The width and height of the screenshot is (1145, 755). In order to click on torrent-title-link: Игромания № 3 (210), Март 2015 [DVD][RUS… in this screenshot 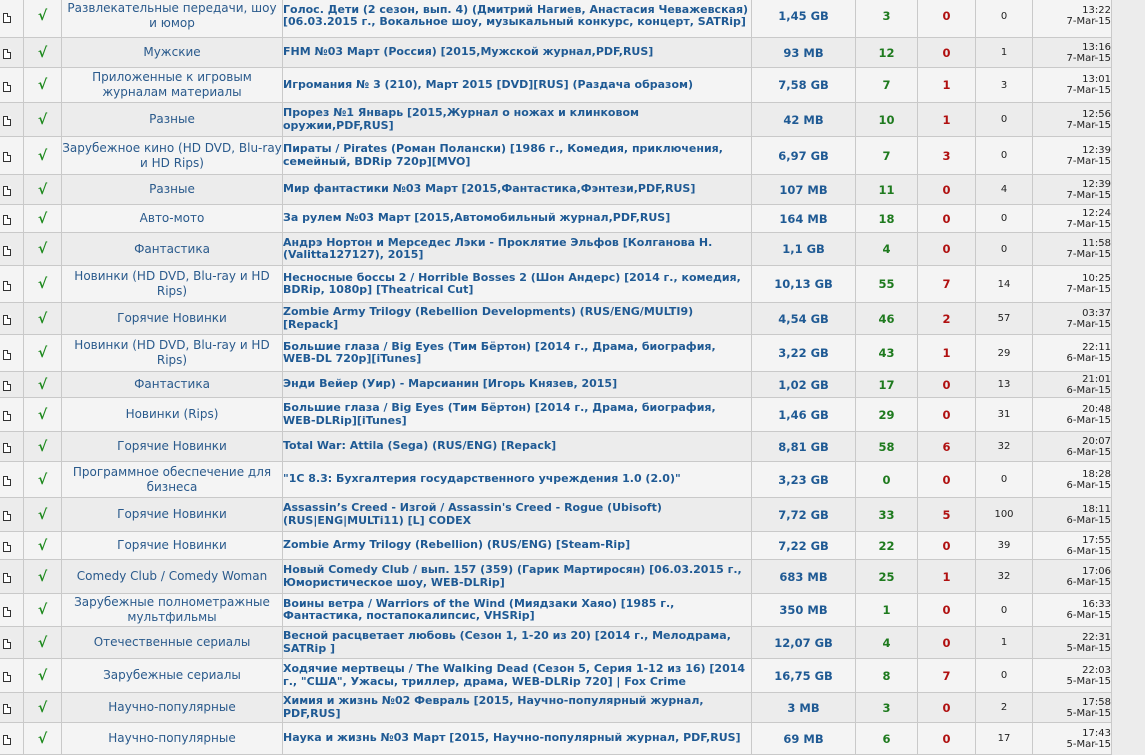, I will do `click(489, 84)`.